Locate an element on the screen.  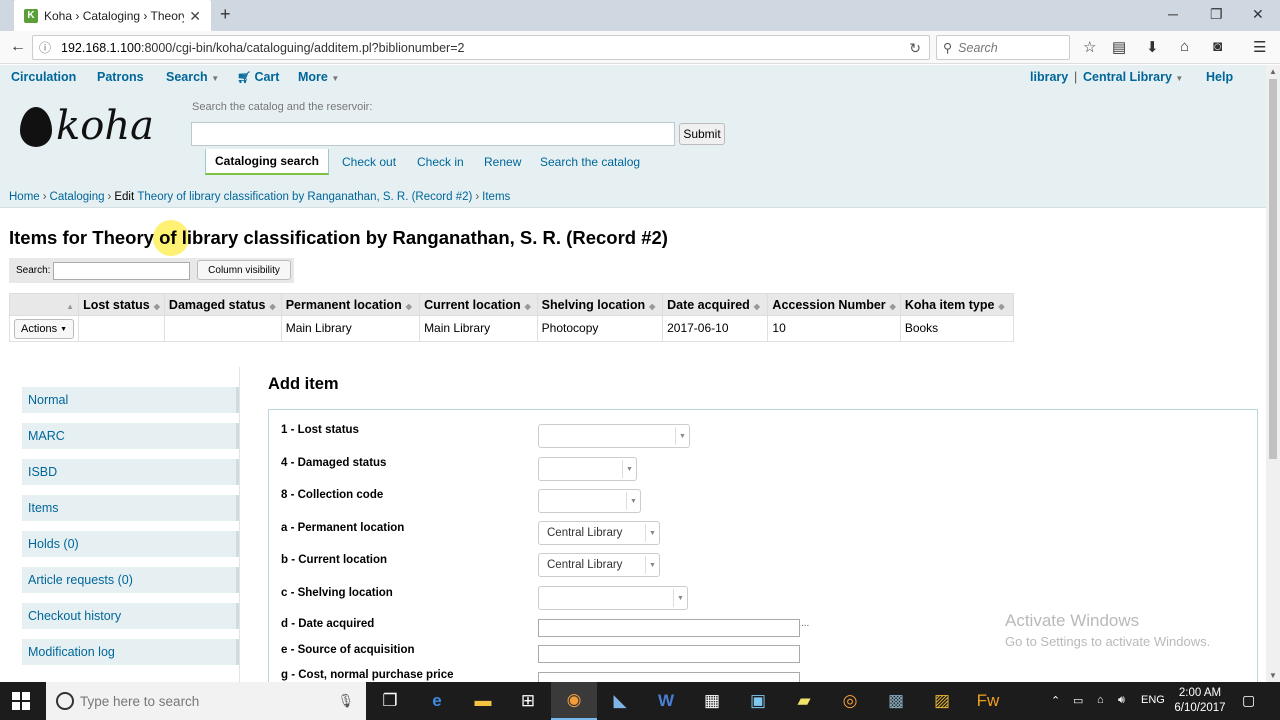
nav-library: library is located at coordinates (1049, 77).